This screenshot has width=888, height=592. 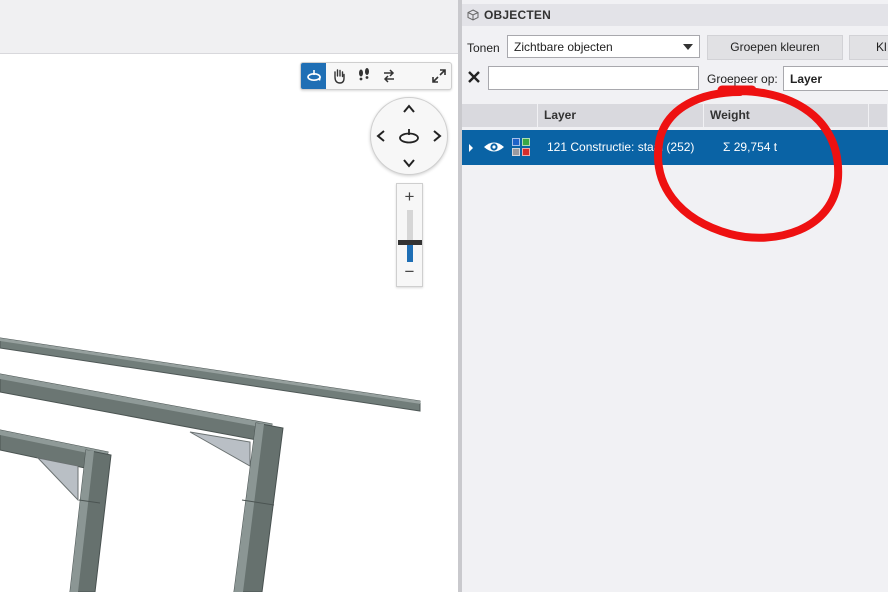 I want to click on show-select: Zichtbare objecten, so click(x=603, y=46).